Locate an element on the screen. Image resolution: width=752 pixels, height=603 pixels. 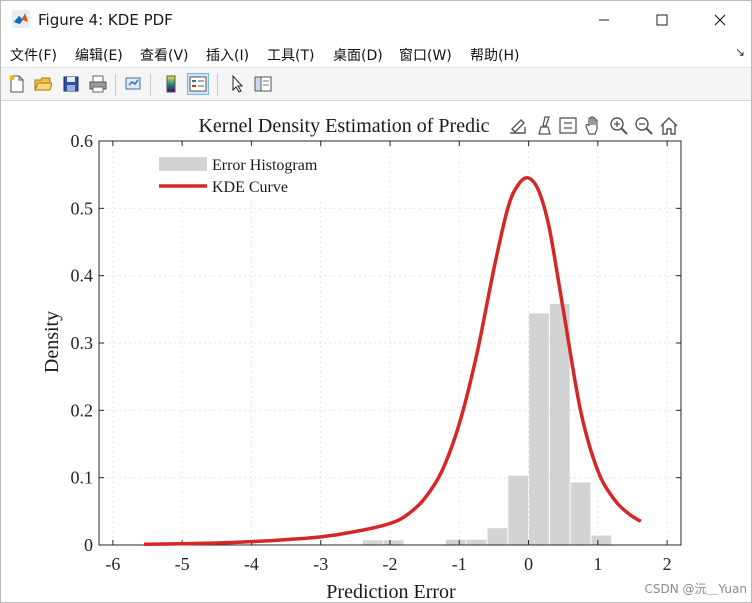
axes-zoom-in-button is located at coordinates (619, 126).